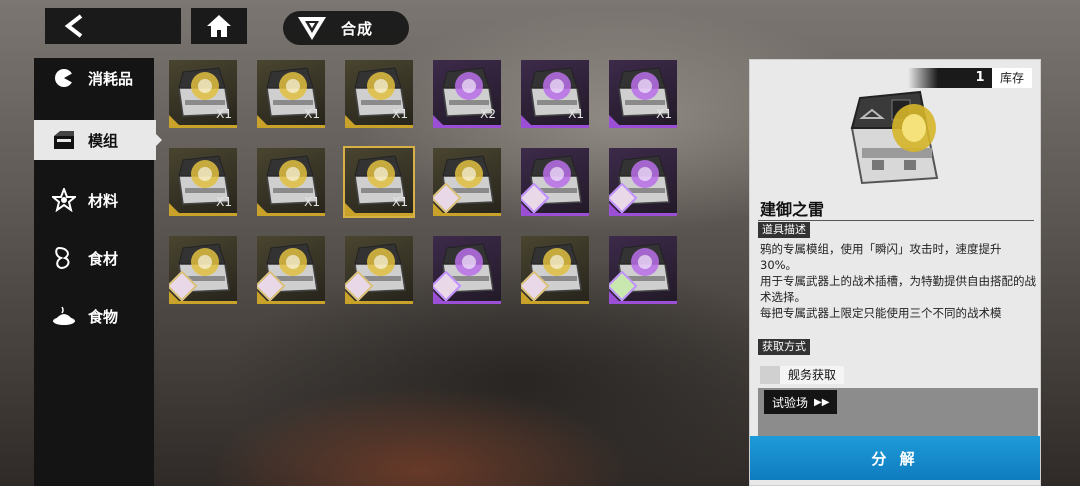 Image resolution: width=1080 pixels, height=486 pixels. Describe the element at coordinates (64, 258) in the screenshot. I see `ingredient-icon` at that location.